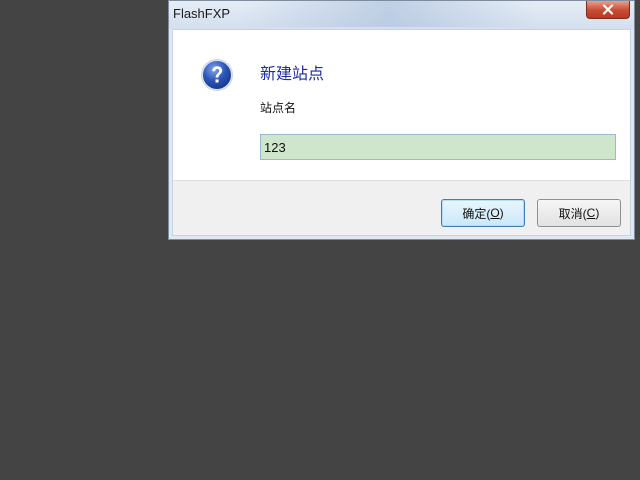  What do you see at coordinates (597, 213) in the screenshot?
I see `cancel-button-suffix: )` at bounding box center [597, 213].